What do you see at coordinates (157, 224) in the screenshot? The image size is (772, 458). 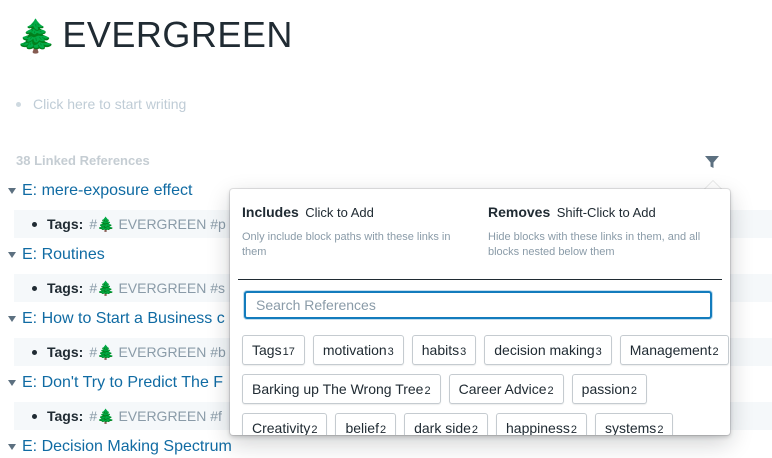 I see `tag-link: #🌲 EVERGREEN #p` at bounding box center [157, 224].